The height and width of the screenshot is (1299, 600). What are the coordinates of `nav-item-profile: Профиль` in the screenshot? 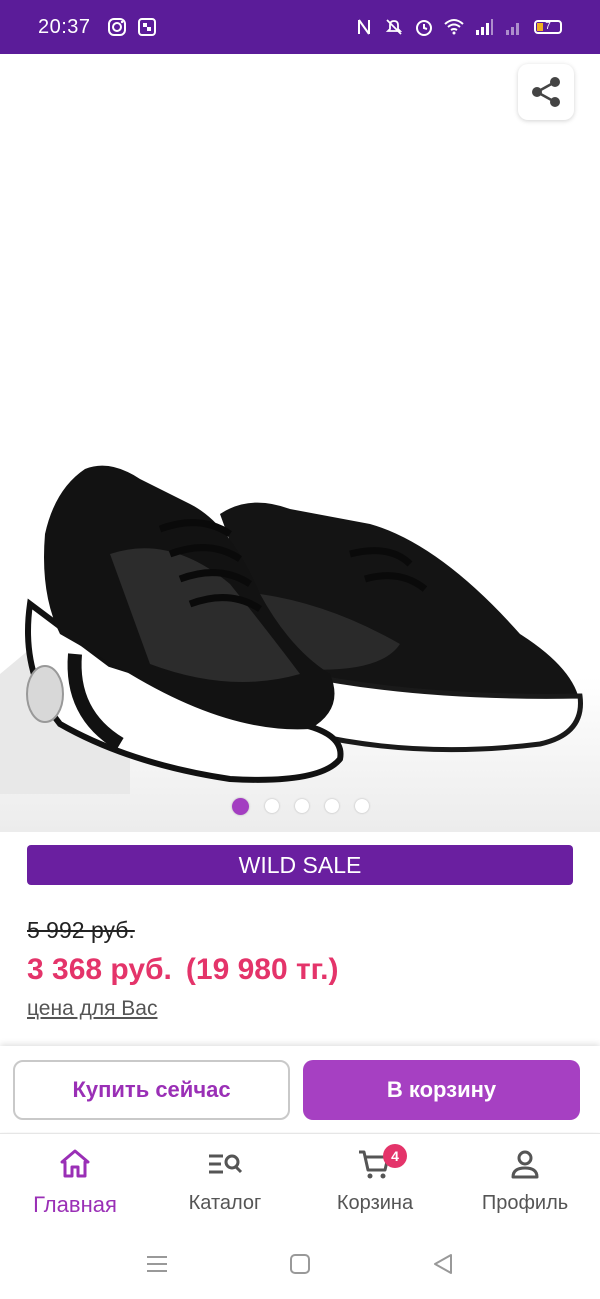 It's located at (525, 1181).